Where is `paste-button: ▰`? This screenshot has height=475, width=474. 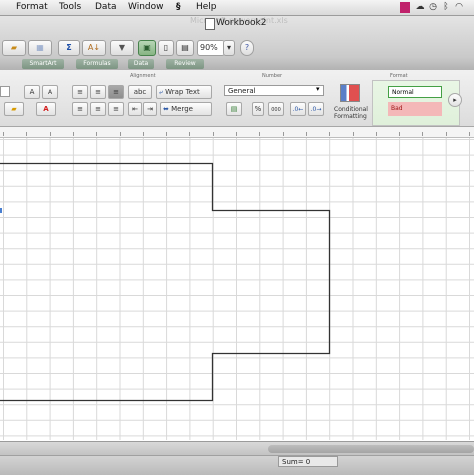
paste-button: ▰ is located at coordinates (14, 48).